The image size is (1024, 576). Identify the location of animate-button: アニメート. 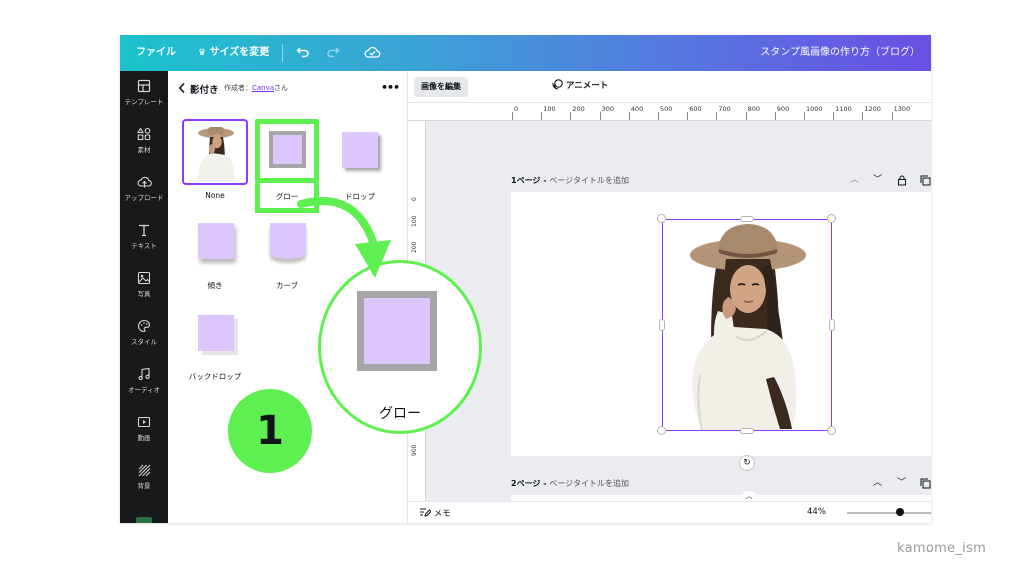
(580, 85).